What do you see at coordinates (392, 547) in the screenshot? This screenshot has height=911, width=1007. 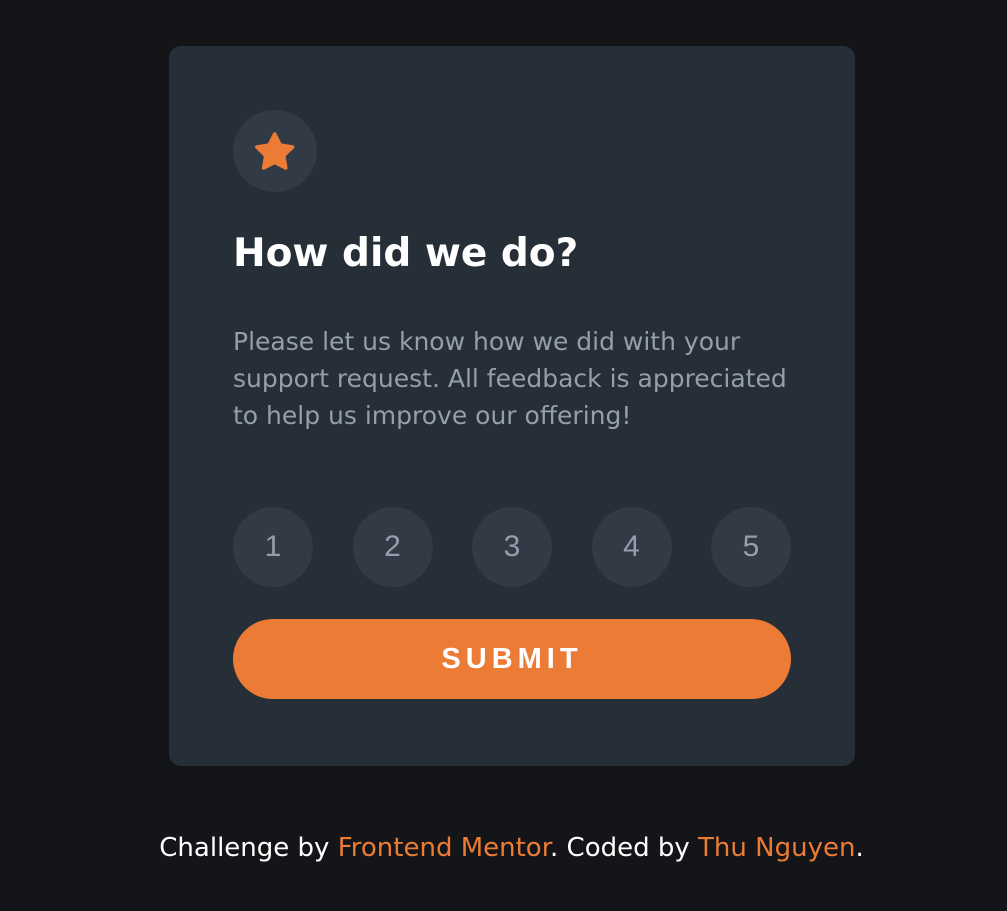 I see `rating-2-button: 2` at bounding box center [392, 547].